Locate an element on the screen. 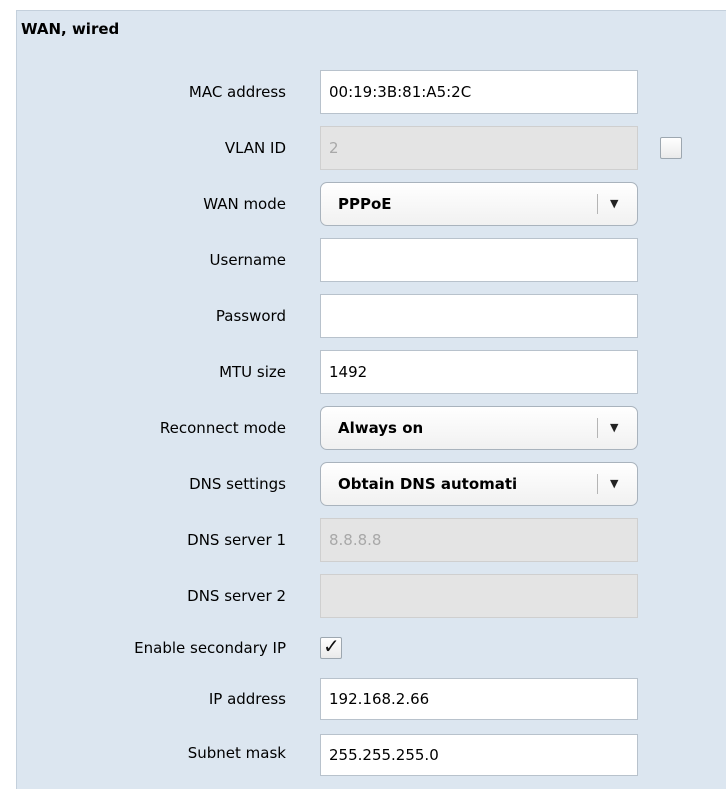 The image size is (726, 789). dns-server-2-label: DNS server 2 is located at coordinates (236, 596).